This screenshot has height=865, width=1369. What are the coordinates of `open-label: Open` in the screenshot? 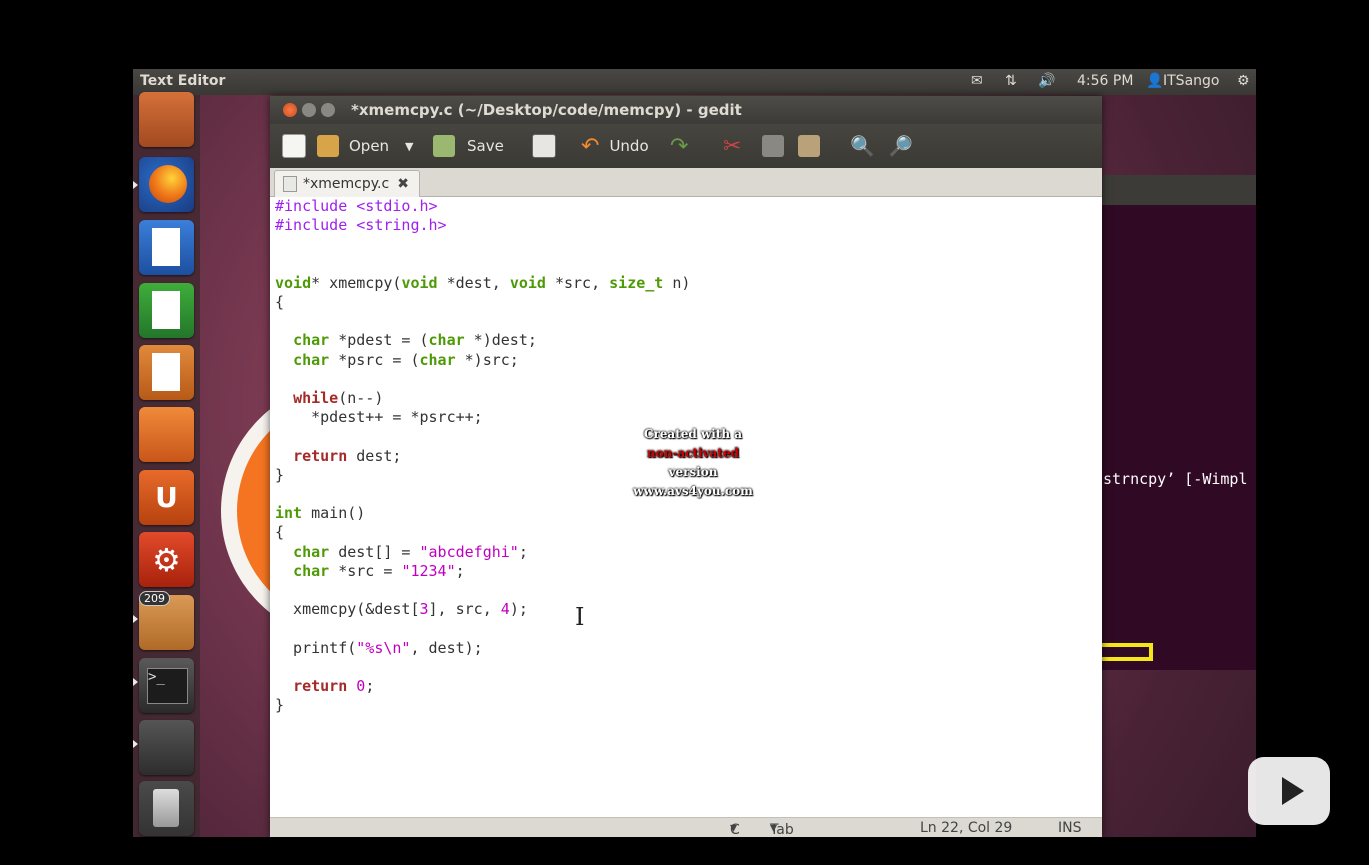 It's located at (369, 146).